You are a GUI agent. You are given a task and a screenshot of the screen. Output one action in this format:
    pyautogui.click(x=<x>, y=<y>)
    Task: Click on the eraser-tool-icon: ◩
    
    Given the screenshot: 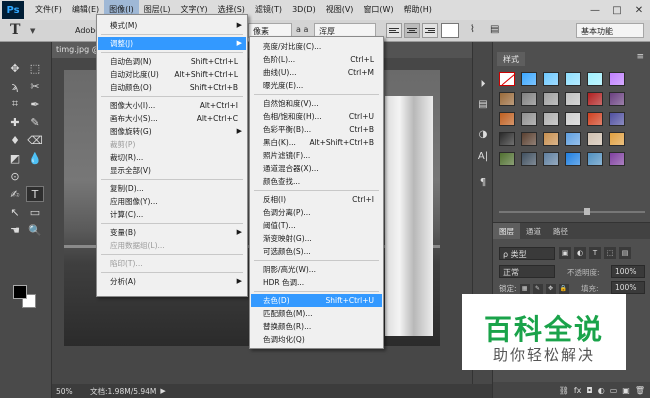 What is the action you would take?
    pyautogui.click(x=15, y=158)
    